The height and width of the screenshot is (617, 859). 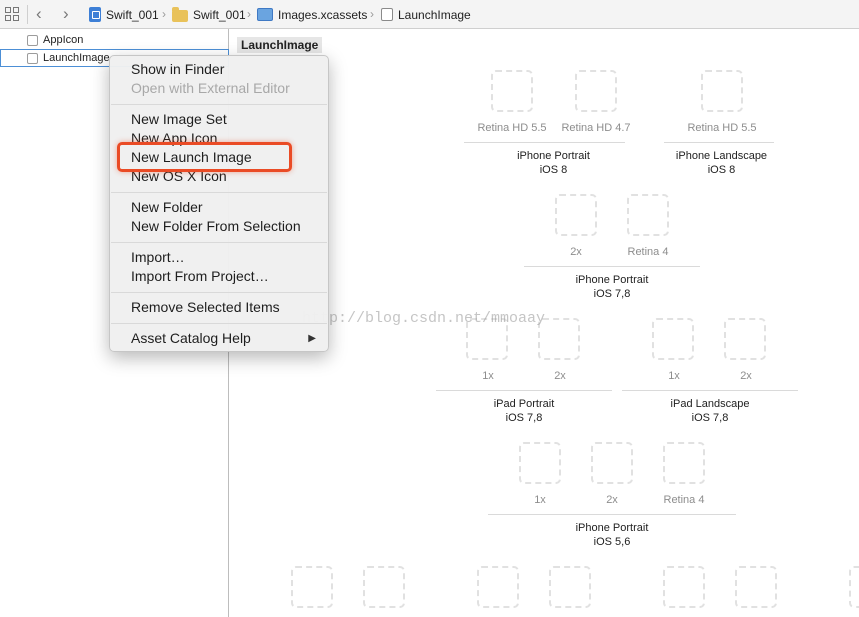 I want to click on group-title: iPad Landscape, so click(x=710, y=404).